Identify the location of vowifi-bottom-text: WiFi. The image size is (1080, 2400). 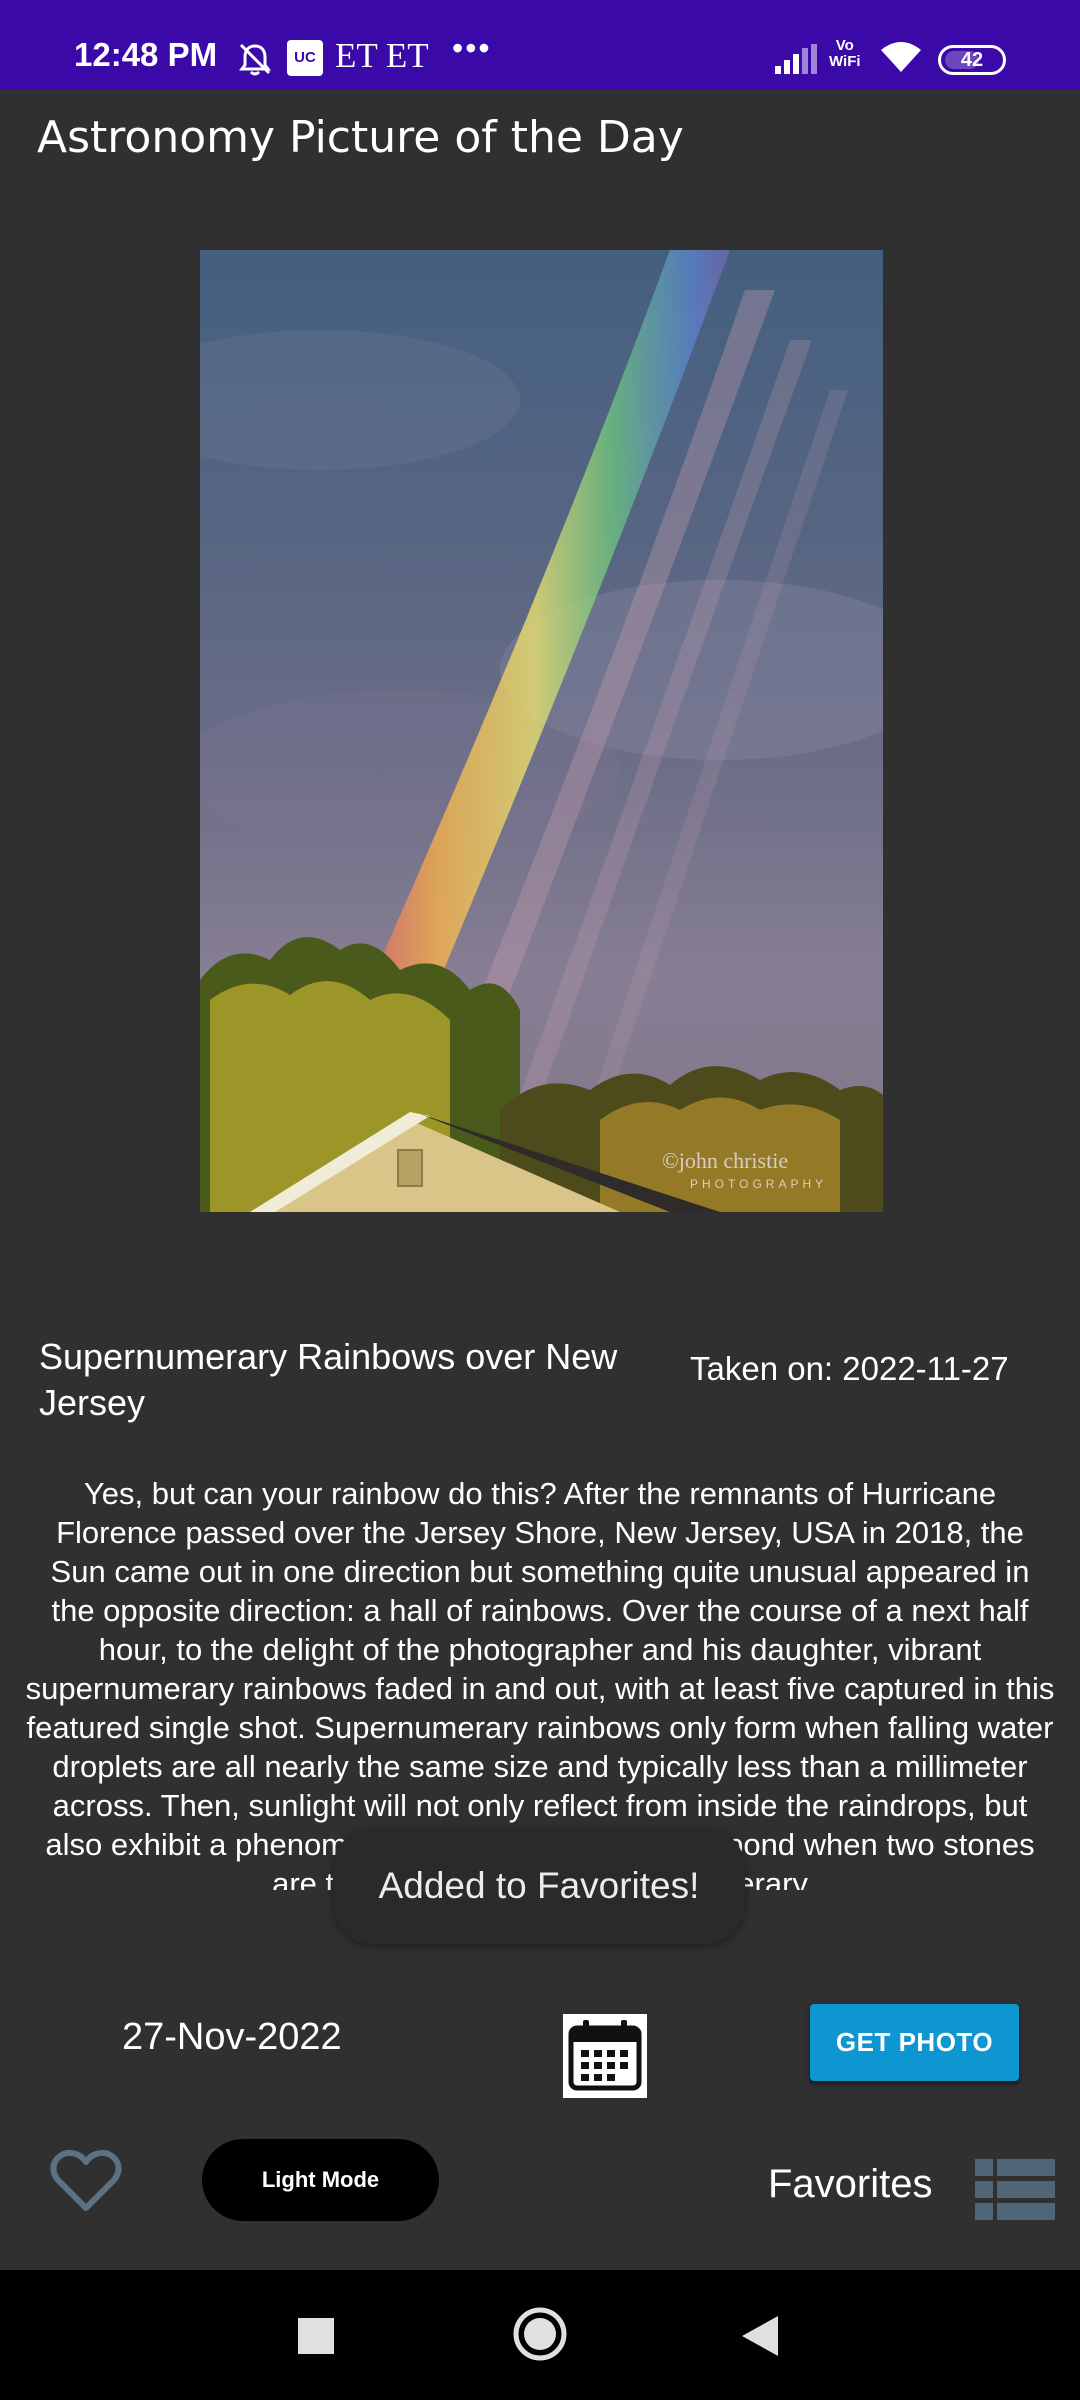
(845, 61).